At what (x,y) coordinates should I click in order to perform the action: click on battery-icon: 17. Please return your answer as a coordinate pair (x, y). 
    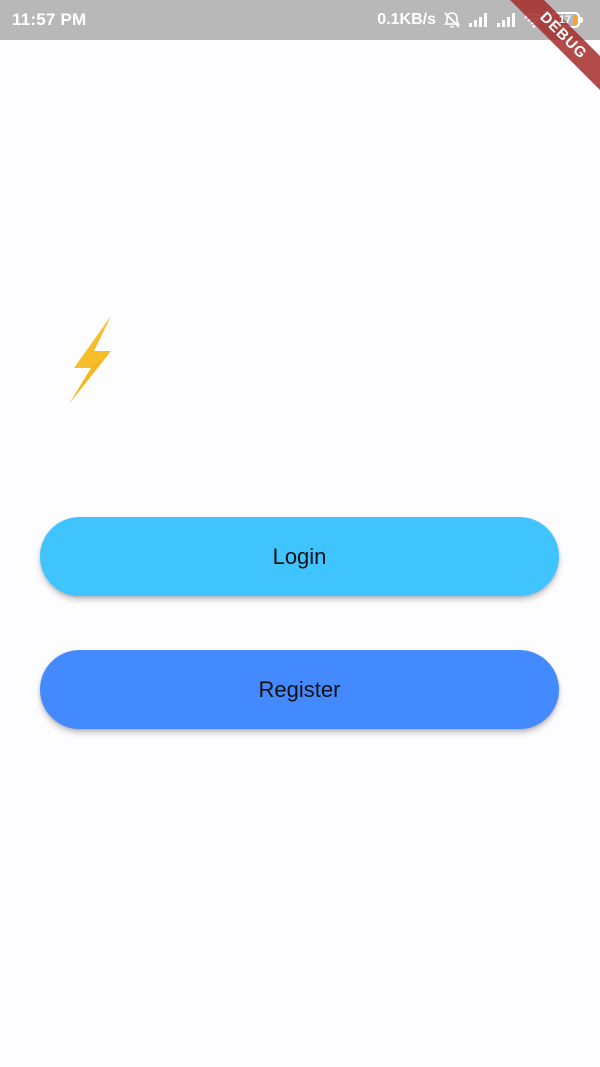
    Looking at the image, I should click on (566, 20).